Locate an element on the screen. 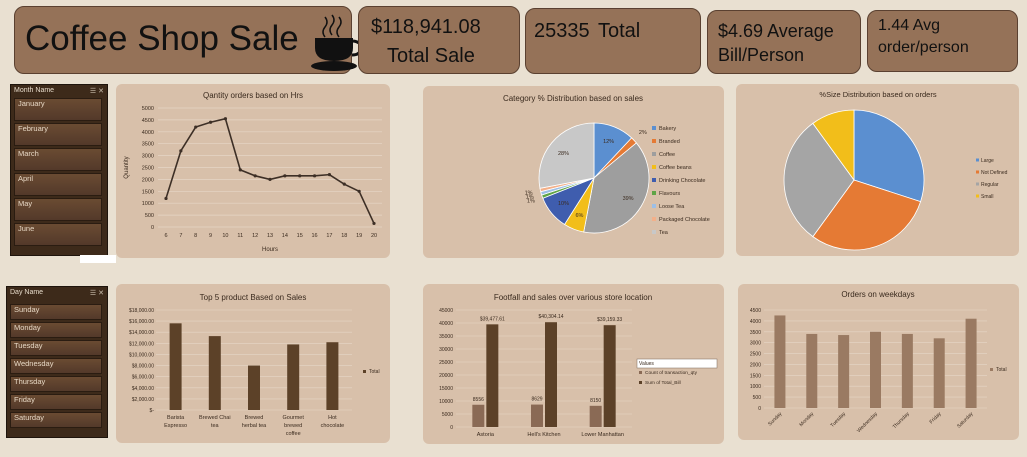 This screenshot has width=1027, height=457. slicer-item-february: February is located at coordinates (58, 134).